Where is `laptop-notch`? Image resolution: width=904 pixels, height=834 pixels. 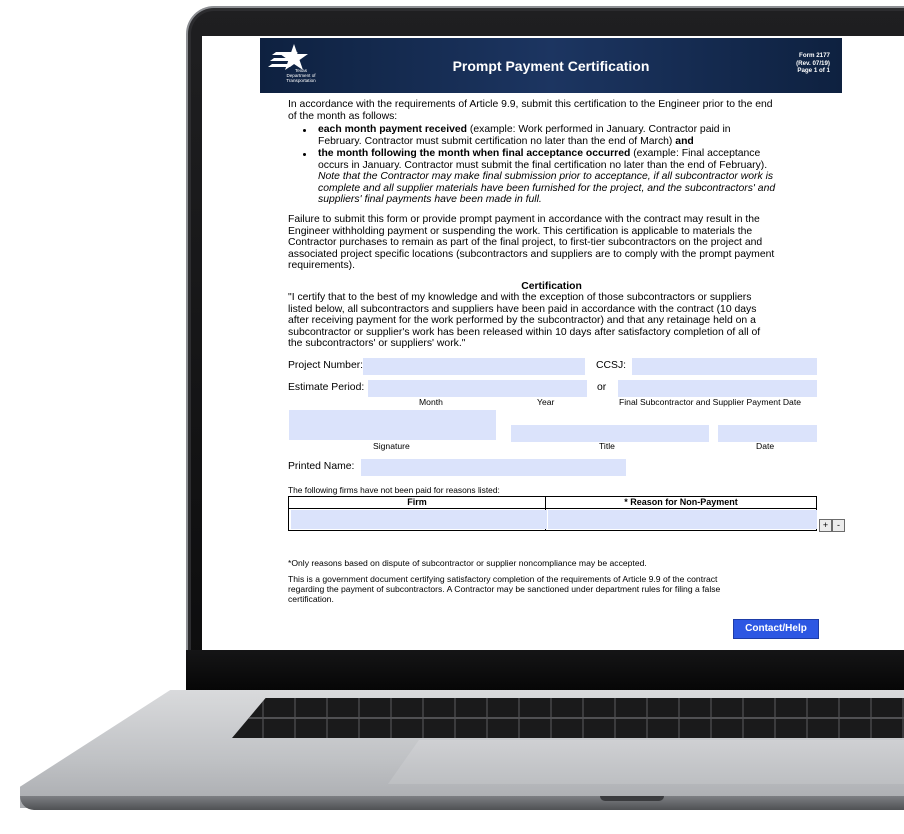
laptop-notch is located at coordinates (632, 798).